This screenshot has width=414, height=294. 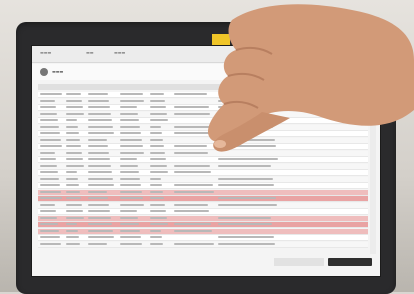 What do you see at coordinates (220, 144) in the screenshot?
I see `fingernail` at bounding box center [220, 144].